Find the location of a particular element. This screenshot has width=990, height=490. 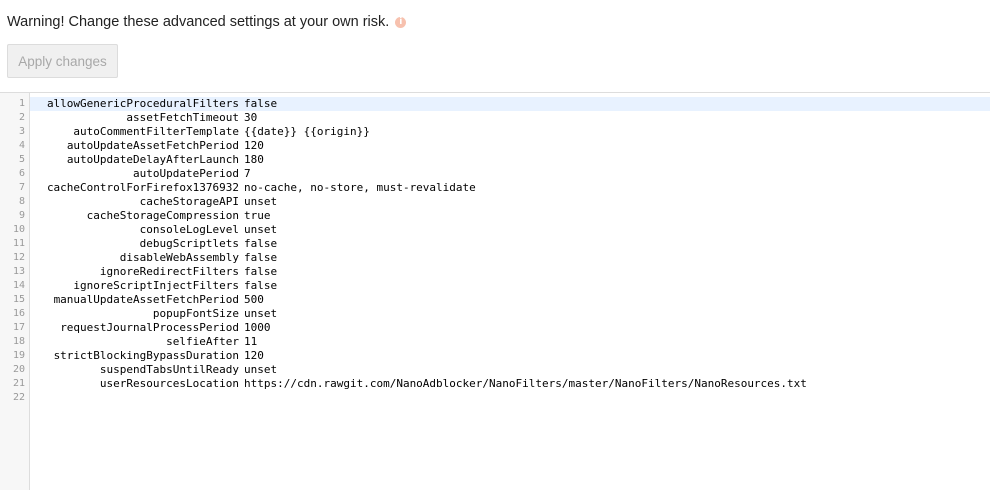

editor-line: 15 manualUpdateAssetFetchPeriod 500 is located at coordinates (495, 300).